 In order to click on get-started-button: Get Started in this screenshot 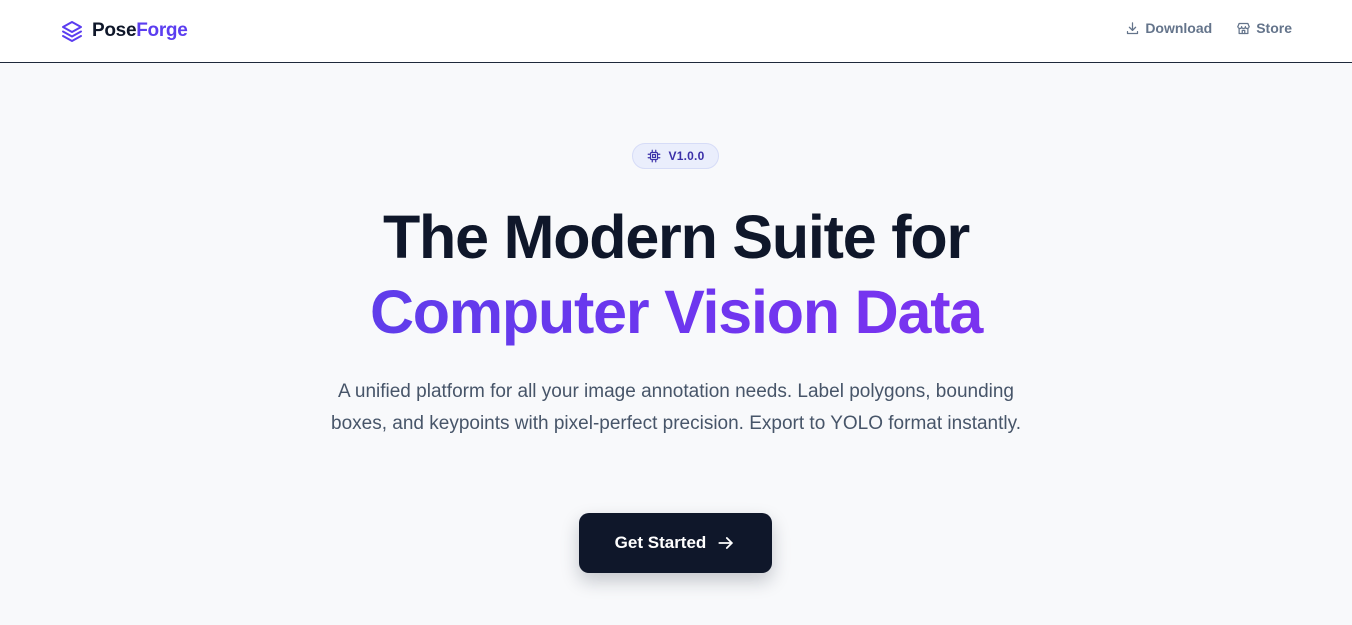, I will do `click(675, 543)`.